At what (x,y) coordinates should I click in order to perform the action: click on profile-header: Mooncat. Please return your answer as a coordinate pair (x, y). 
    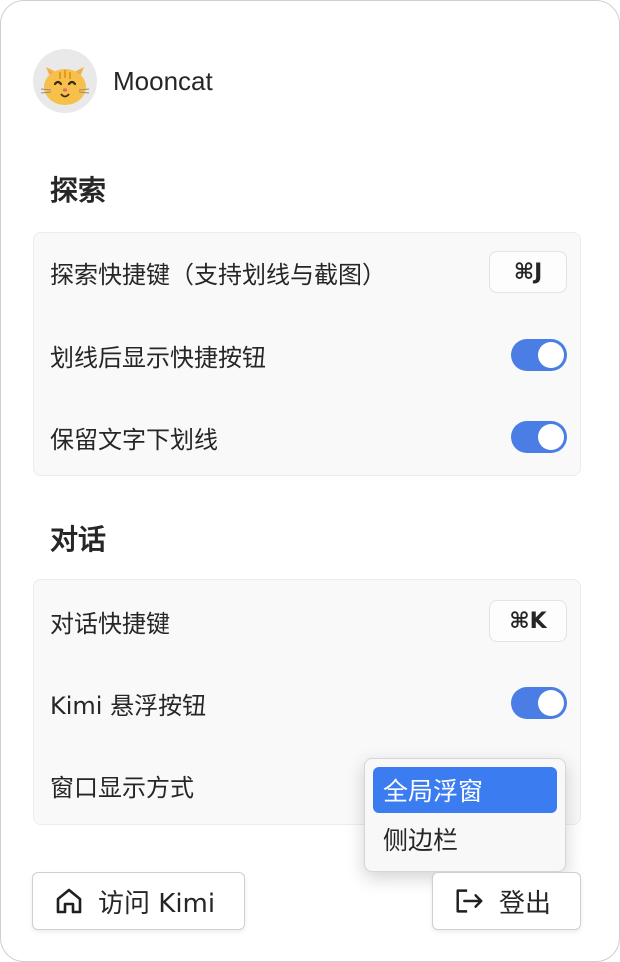
    Looking at the image, I should click on (123, 81).